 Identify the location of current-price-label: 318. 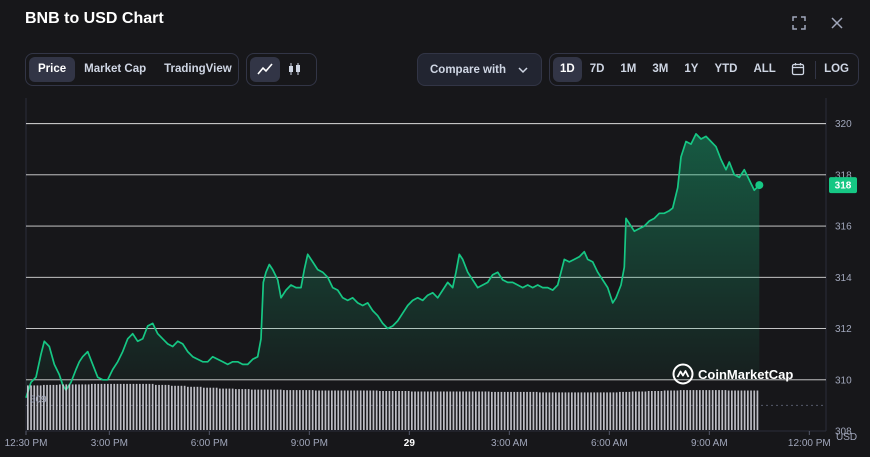
(843, 186).